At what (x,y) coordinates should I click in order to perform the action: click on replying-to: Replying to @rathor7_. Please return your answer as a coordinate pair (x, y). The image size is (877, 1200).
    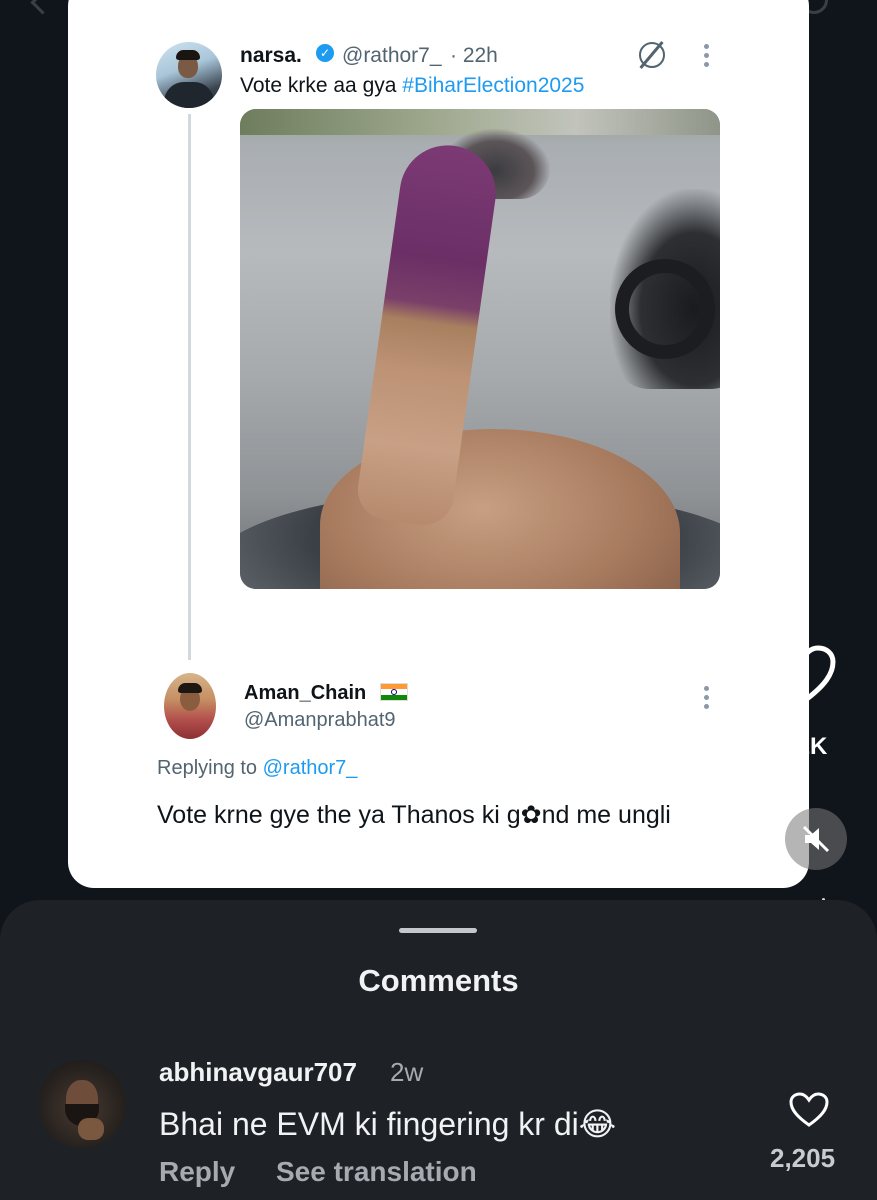
    Looking at the image, I should click on (257, 768).